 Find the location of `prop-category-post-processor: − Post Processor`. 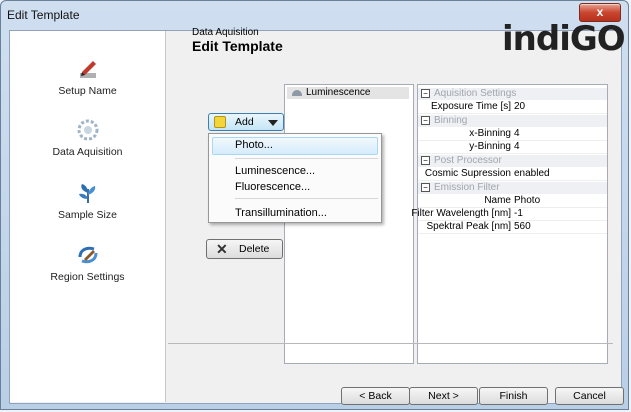

prop-category-post-processor: − Post Processor is located at coordinates (512, 161).